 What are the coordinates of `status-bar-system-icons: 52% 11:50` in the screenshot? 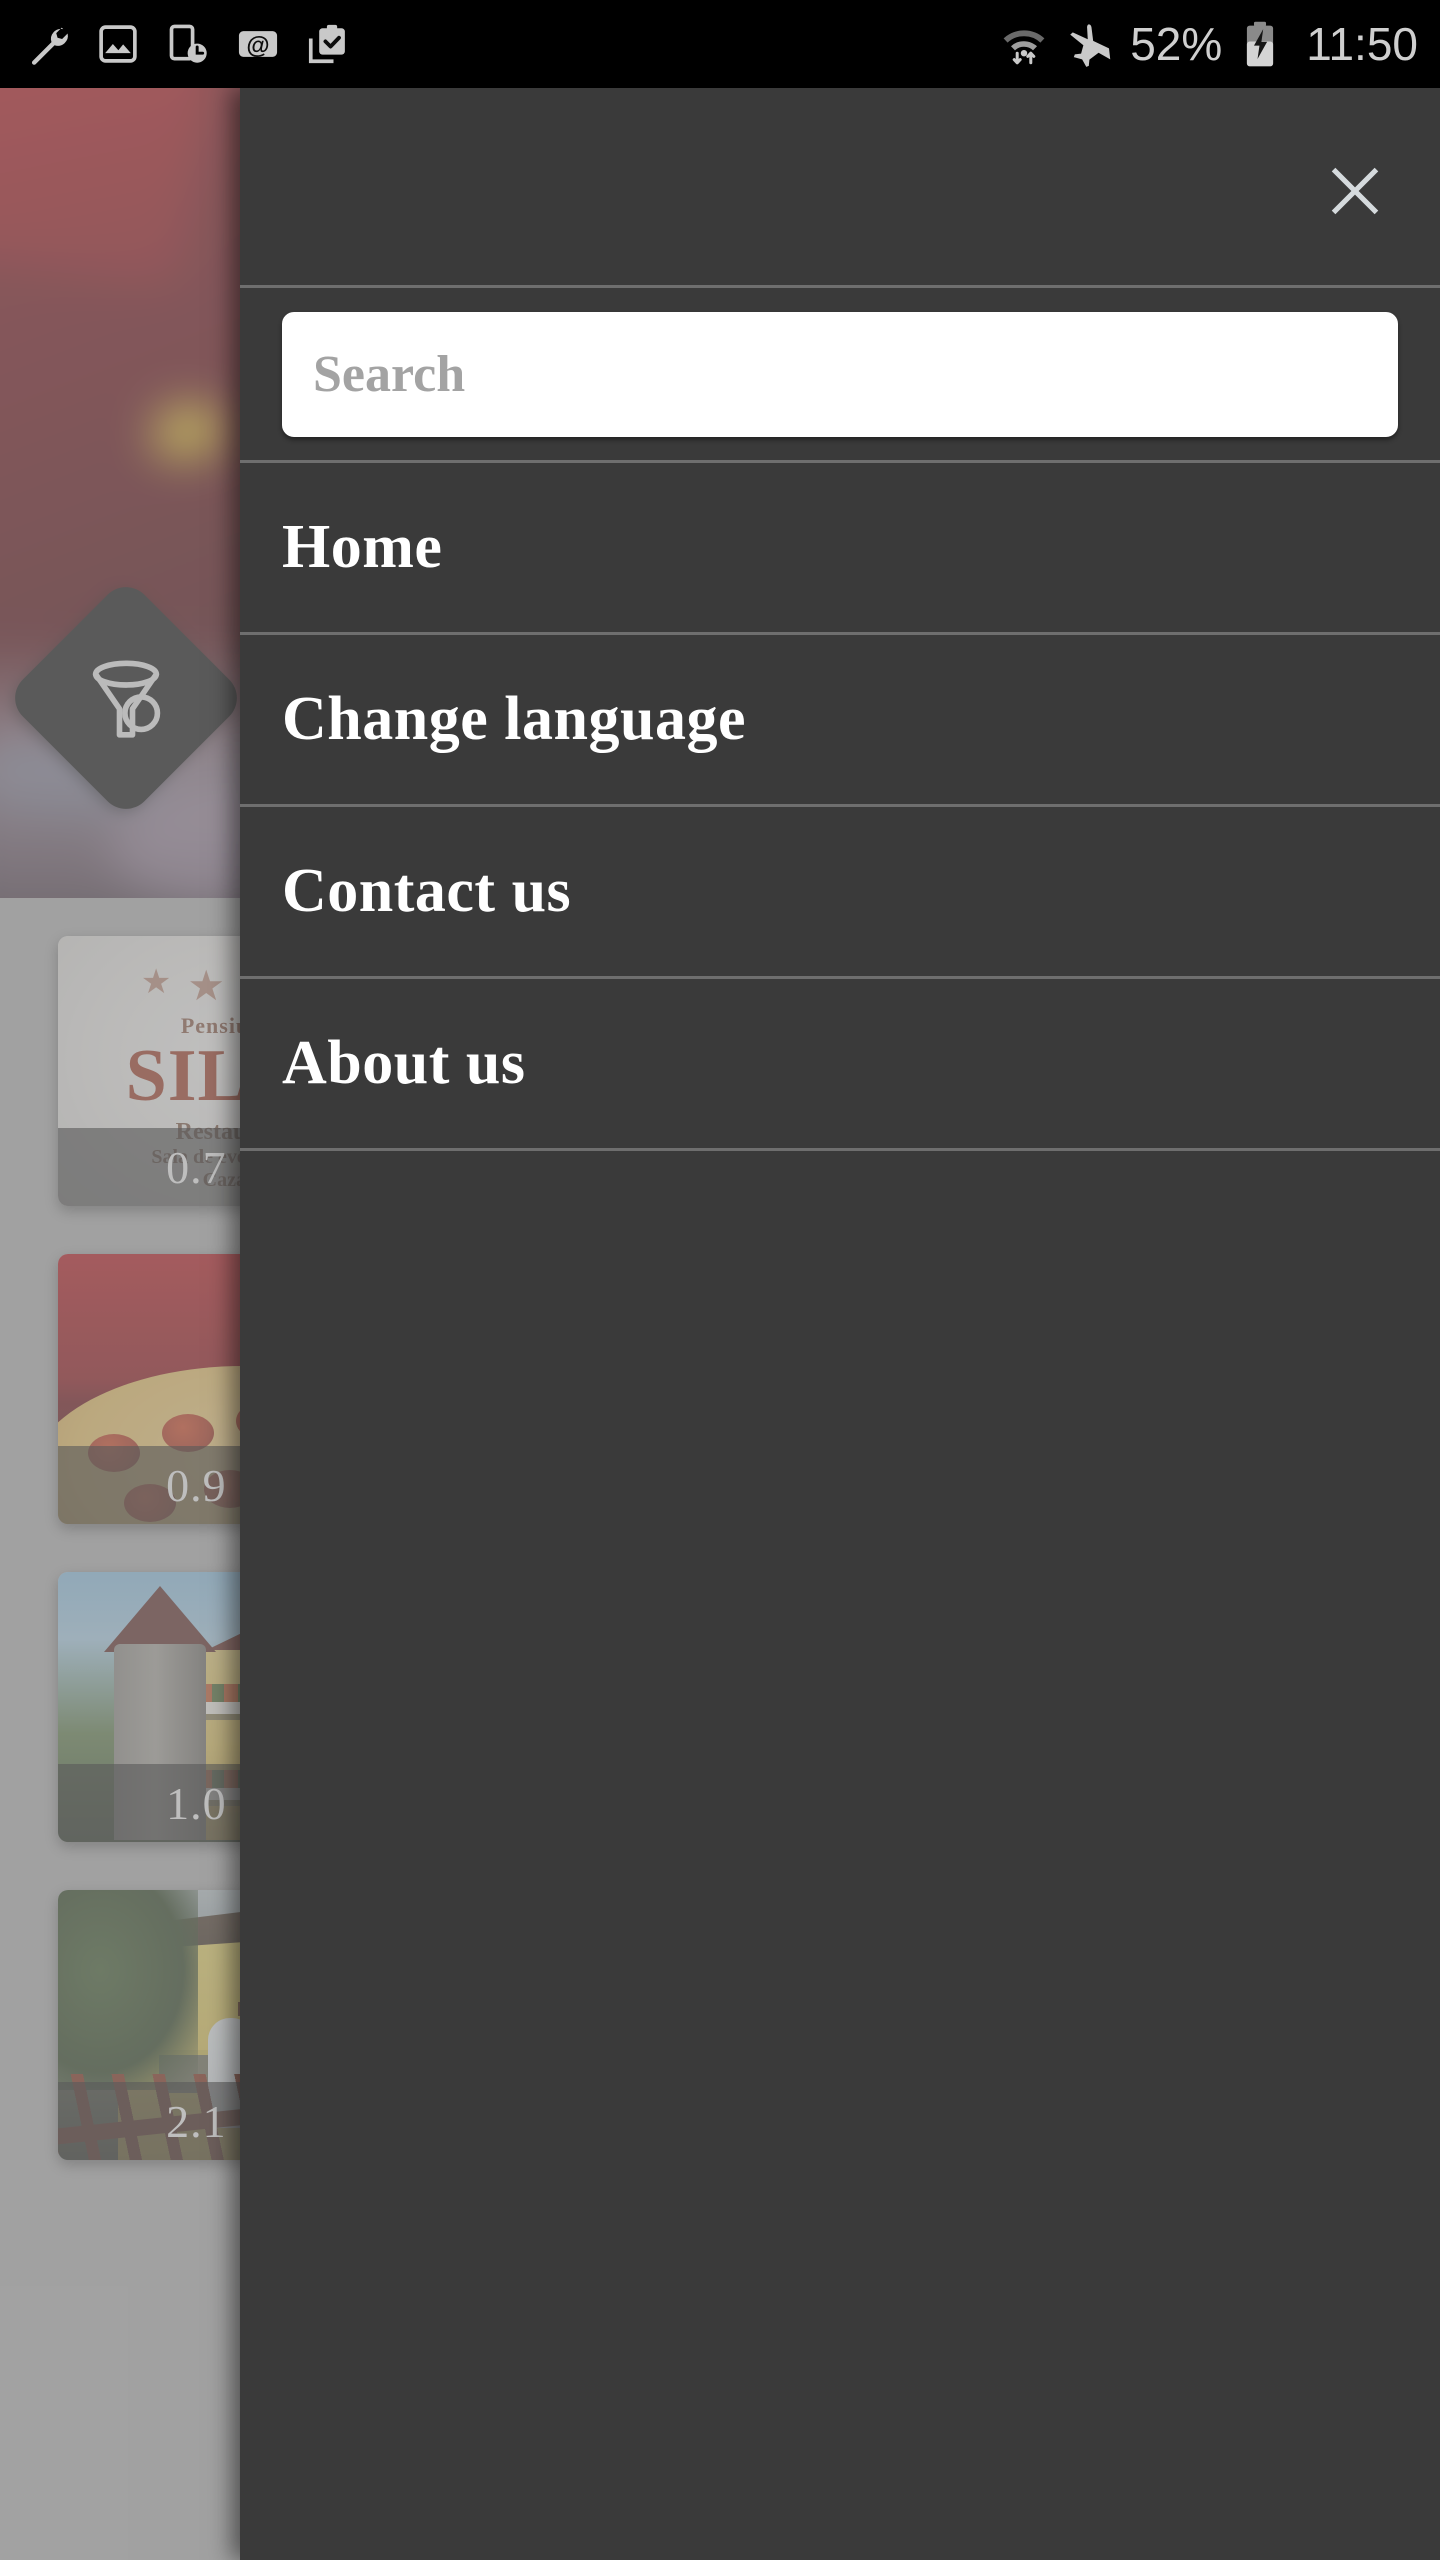 It's located at (1209, 44).